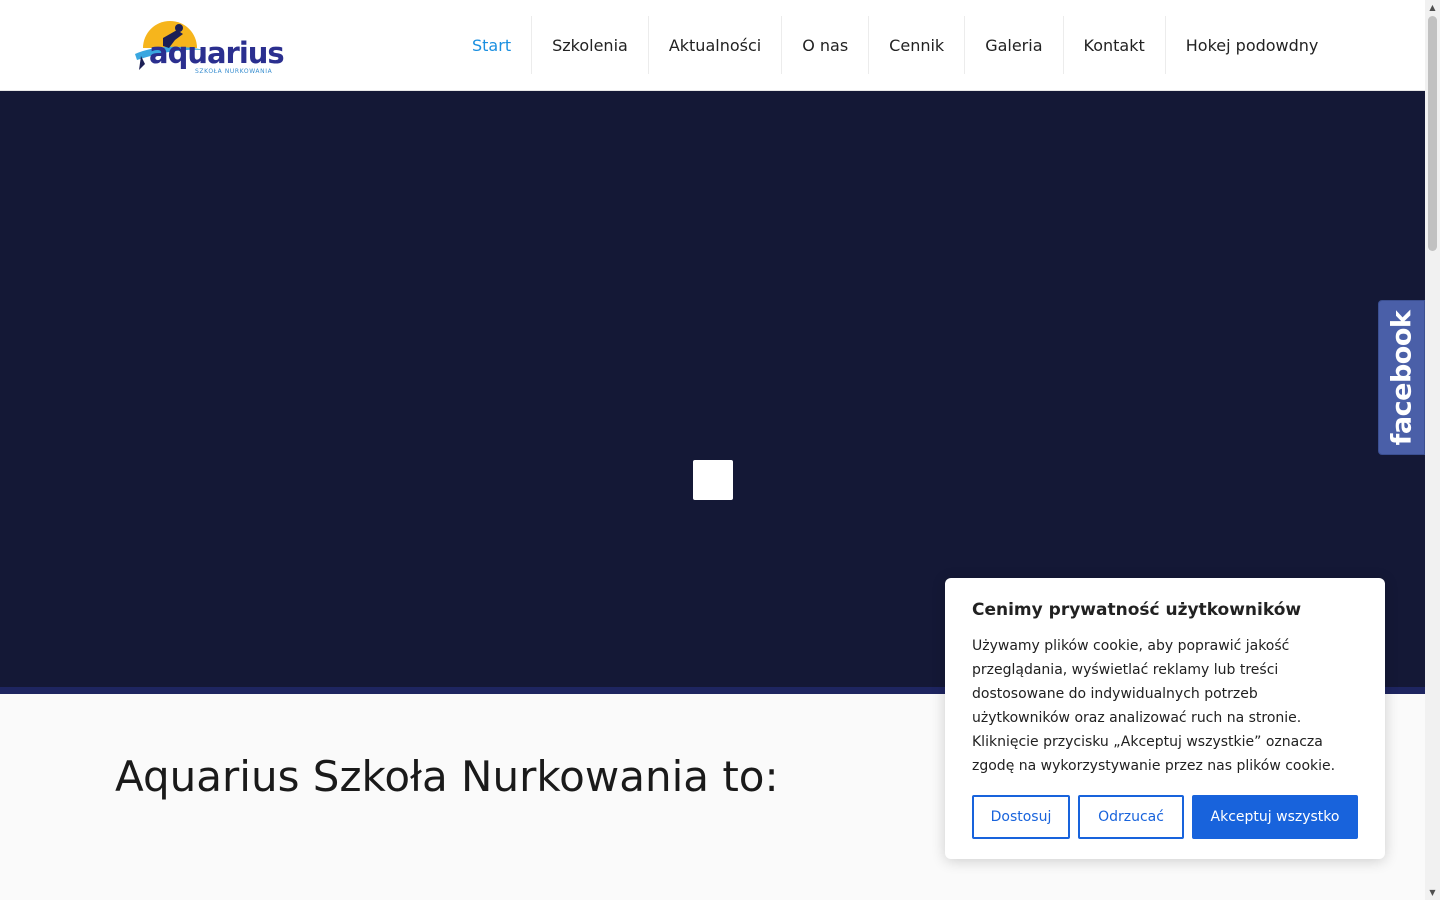 The height and width of the screenshot is (900, 1440). What do you see at coordinates (447, 776) in the screenshot?
I see `section-title: Aquarius Szkoła Nurkowania to:` at bounding box center [447, 776].